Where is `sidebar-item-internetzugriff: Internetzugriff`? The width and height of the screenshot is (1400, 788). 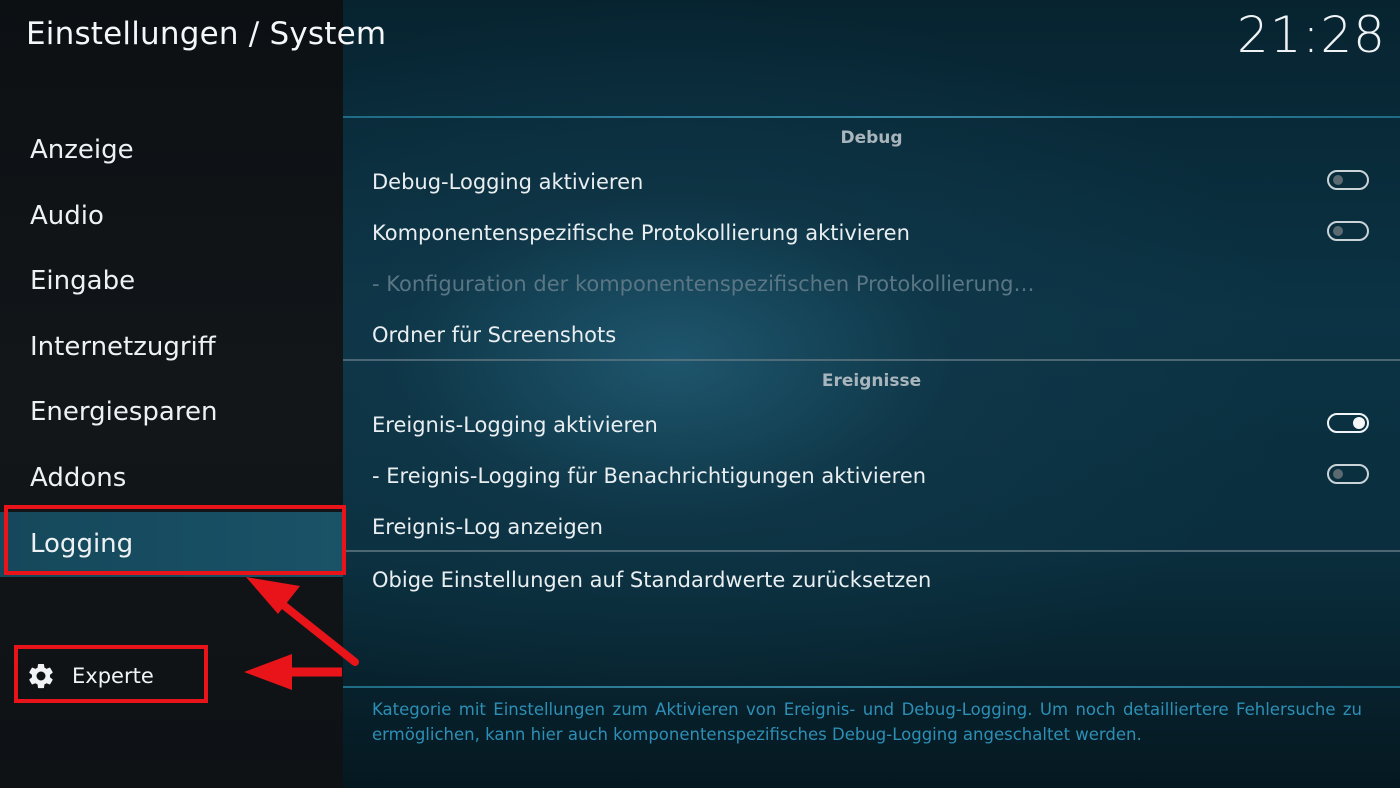 sidebar-item-internetzugriff: Internetzugriff is located at coordinates (171, 348).